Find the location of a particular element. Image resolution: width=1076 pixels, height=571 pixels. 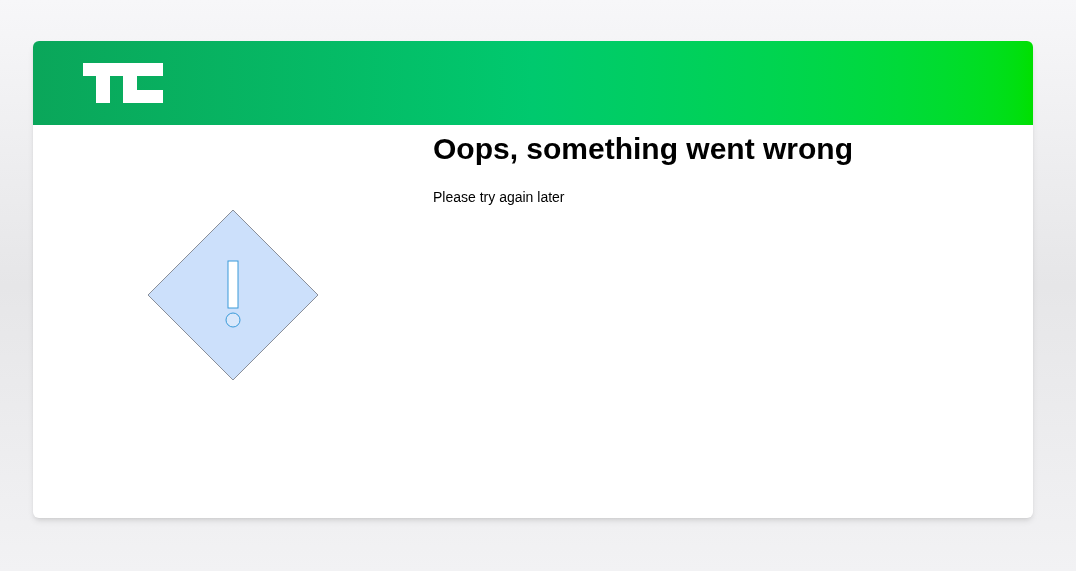

warning-icon is located at coordinates (233, 295).